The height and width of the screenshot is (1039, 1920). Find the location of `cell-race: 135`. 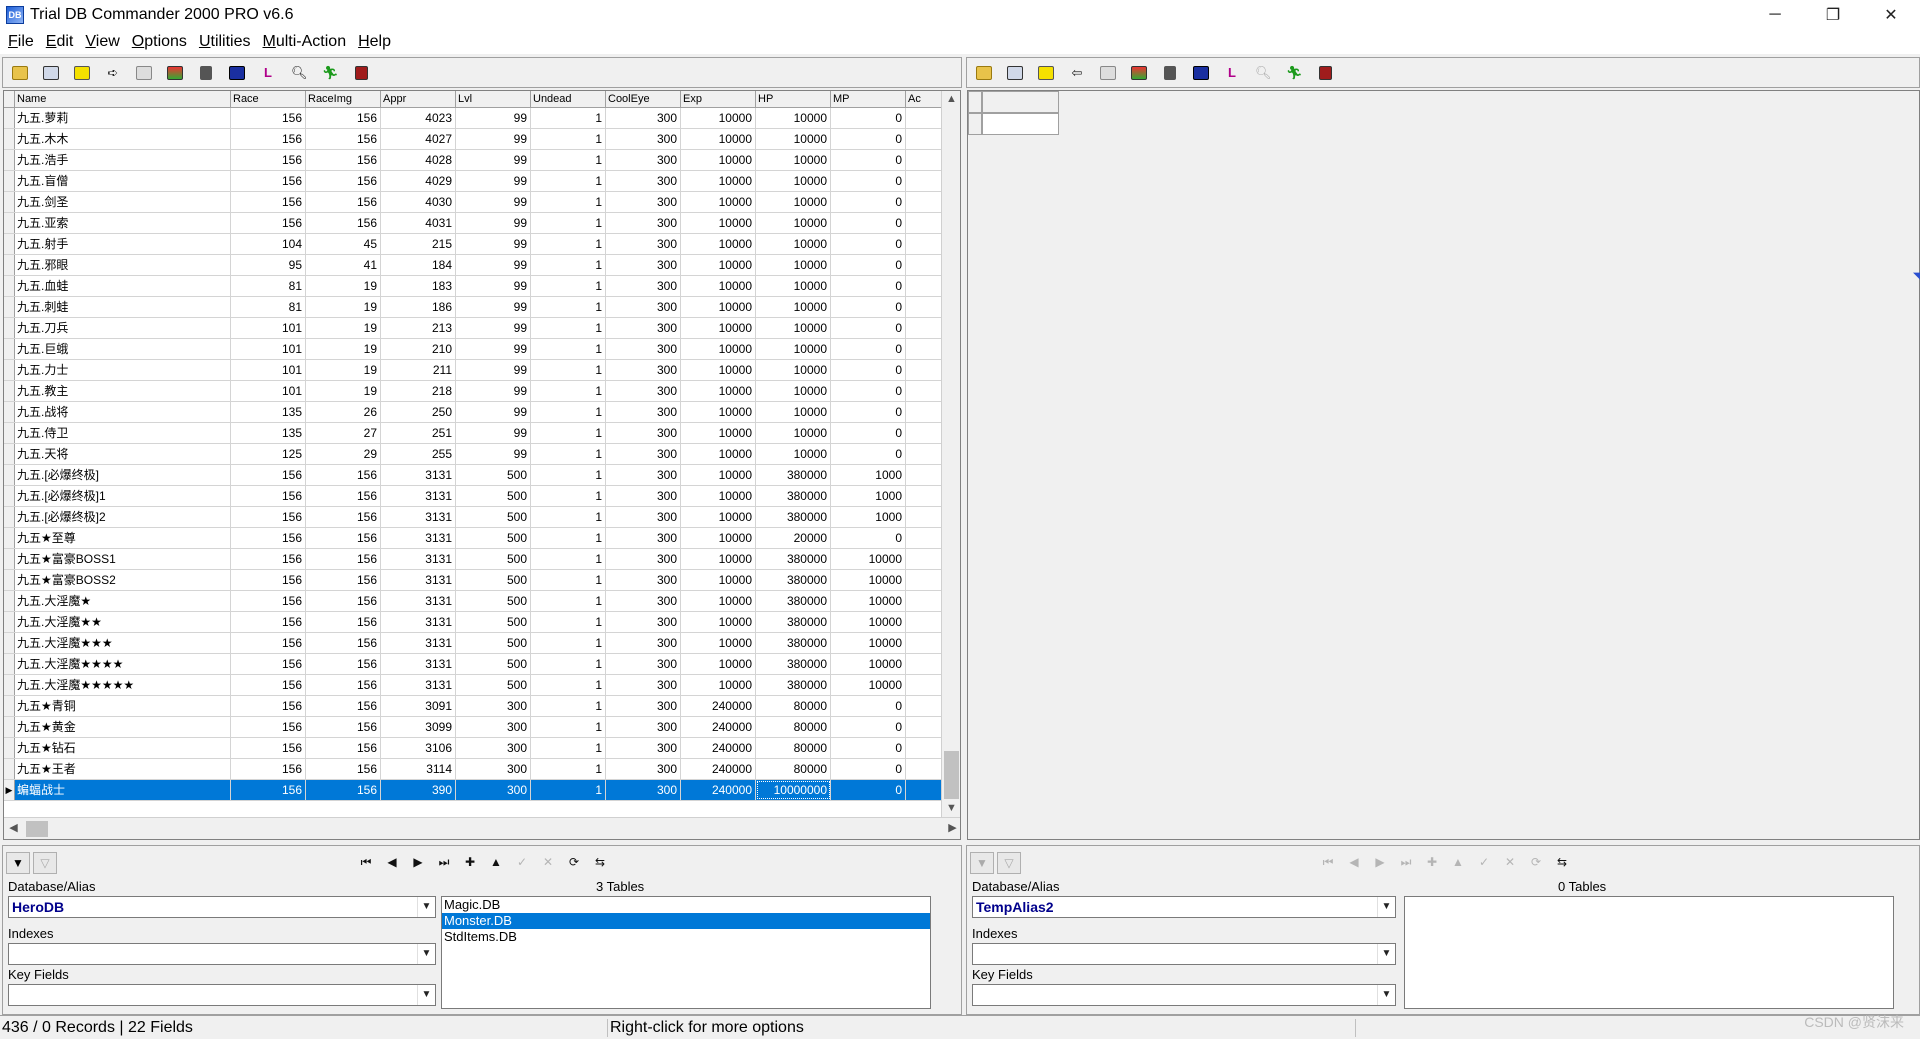

cell-race: 135 is located at coordinates (268, 412).